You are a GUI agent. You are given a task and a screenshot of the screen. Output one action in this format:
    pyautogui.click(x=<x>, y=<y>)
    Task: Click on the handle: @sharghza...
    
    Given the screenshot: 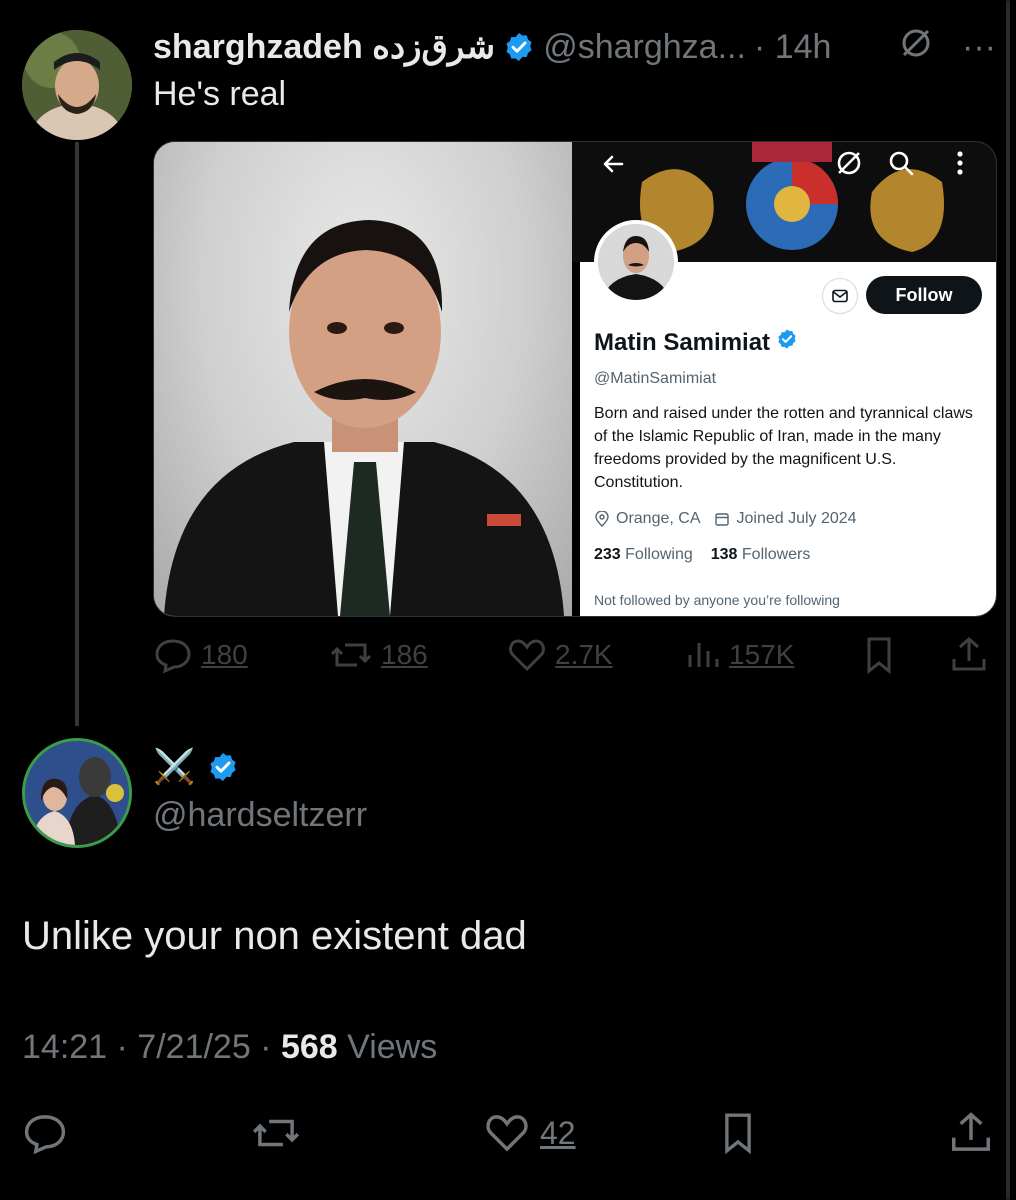 What is the action you would take?
    pyautogui.click(x=644, y=47)
    